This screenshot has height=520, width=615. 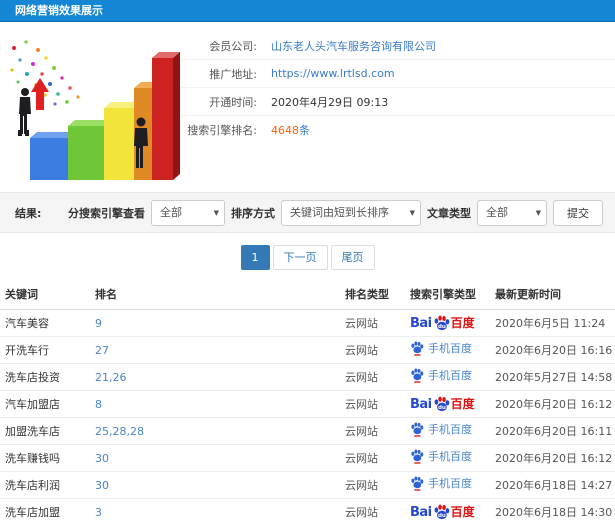 I want to click on rank-count-number: 4648, so click(x=285, y=130).